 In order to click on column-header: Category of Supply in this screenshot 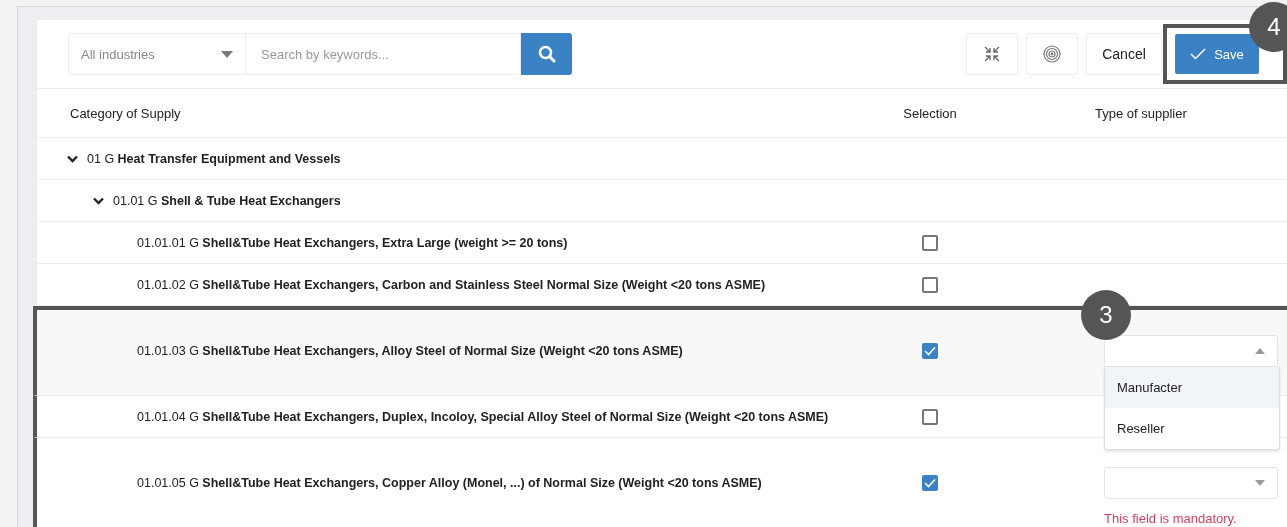, I will do `click(125, 113)`.